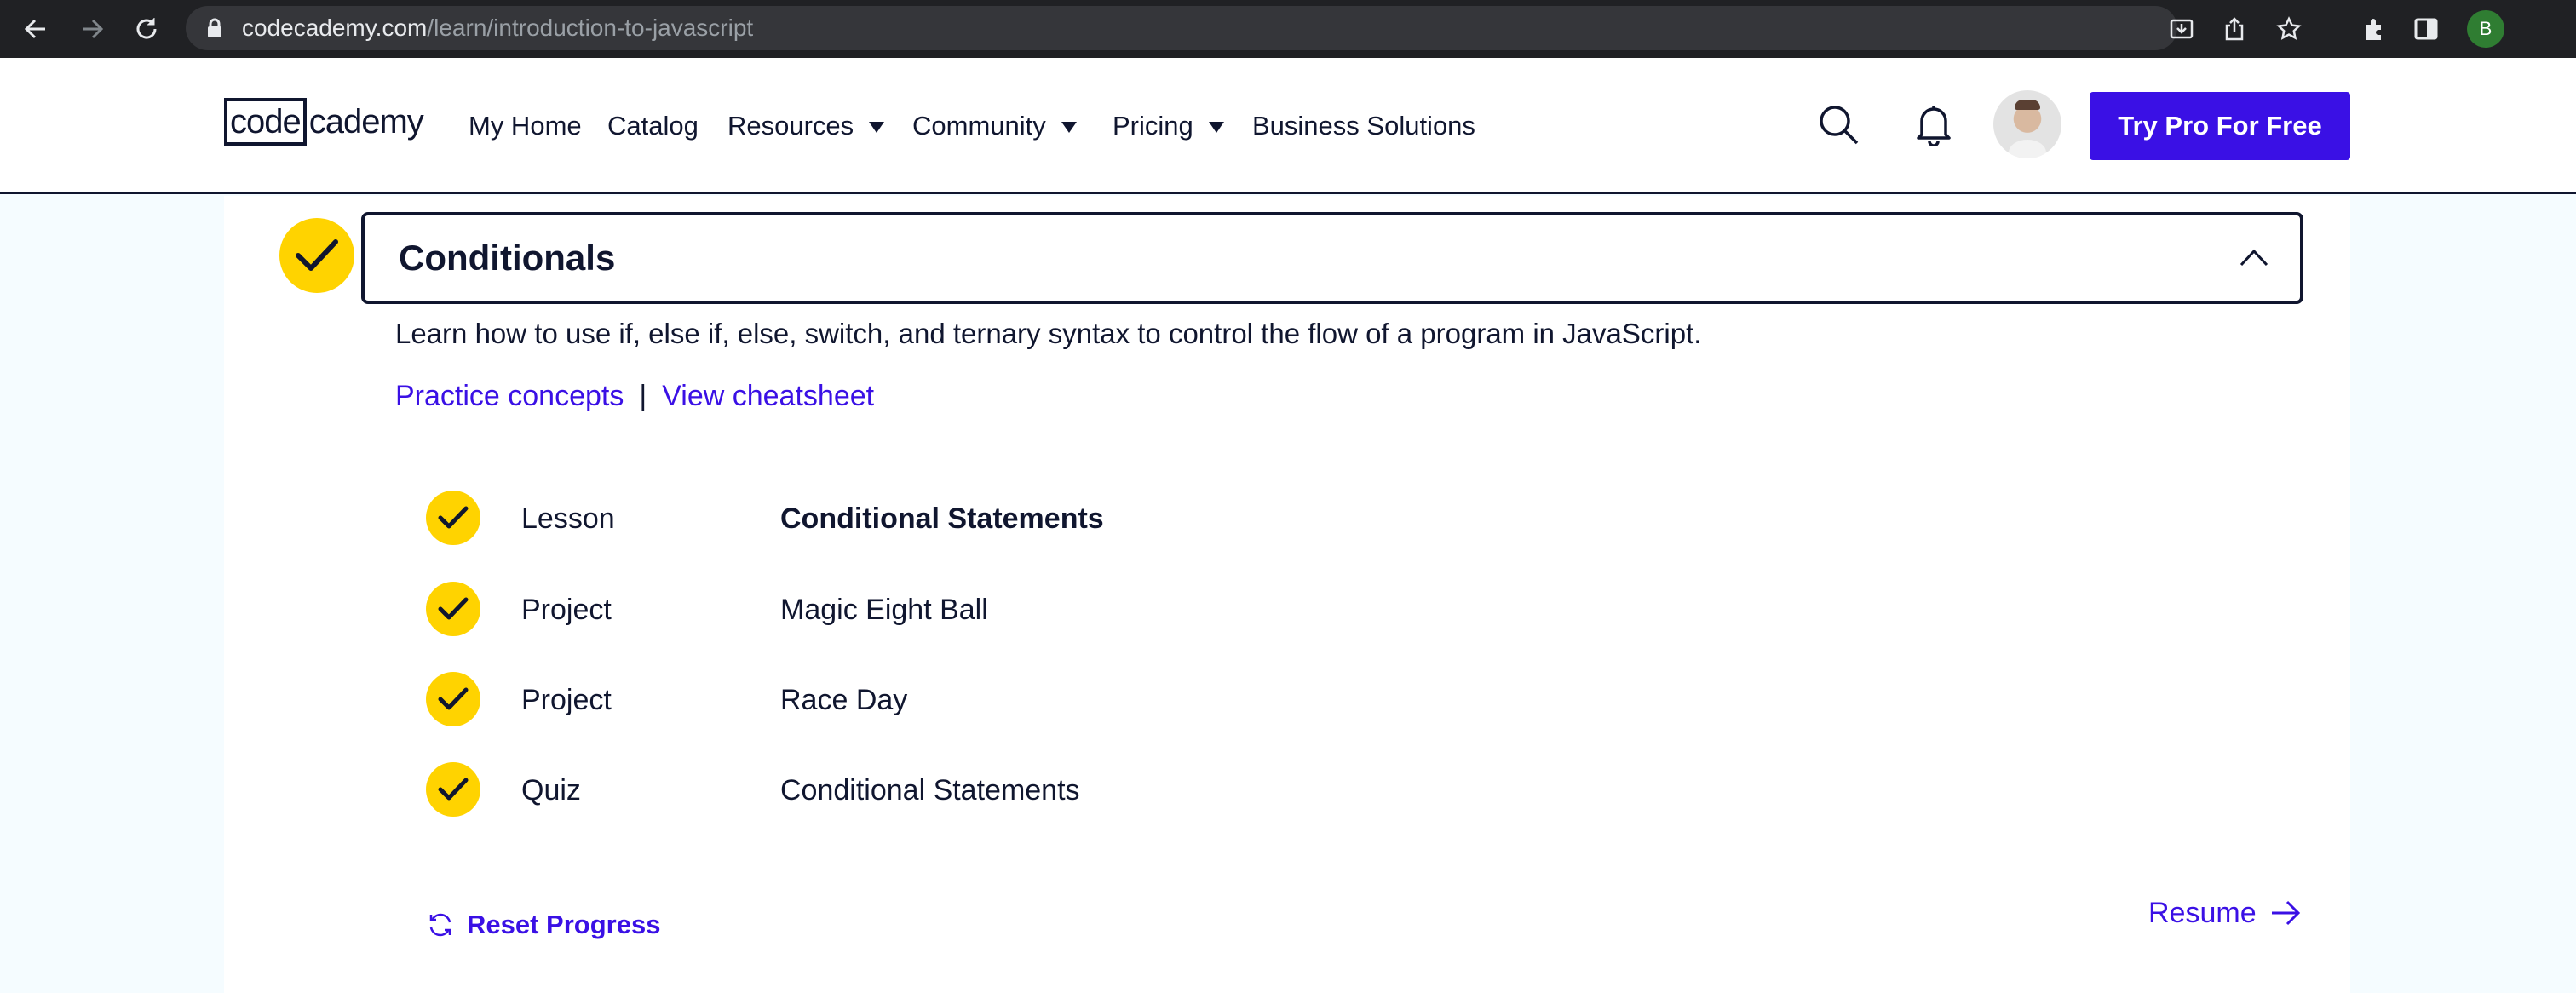 The height and width of the screenshot is (993, 2576). I want to click on resume-label: Resume, so click(2203, 912).